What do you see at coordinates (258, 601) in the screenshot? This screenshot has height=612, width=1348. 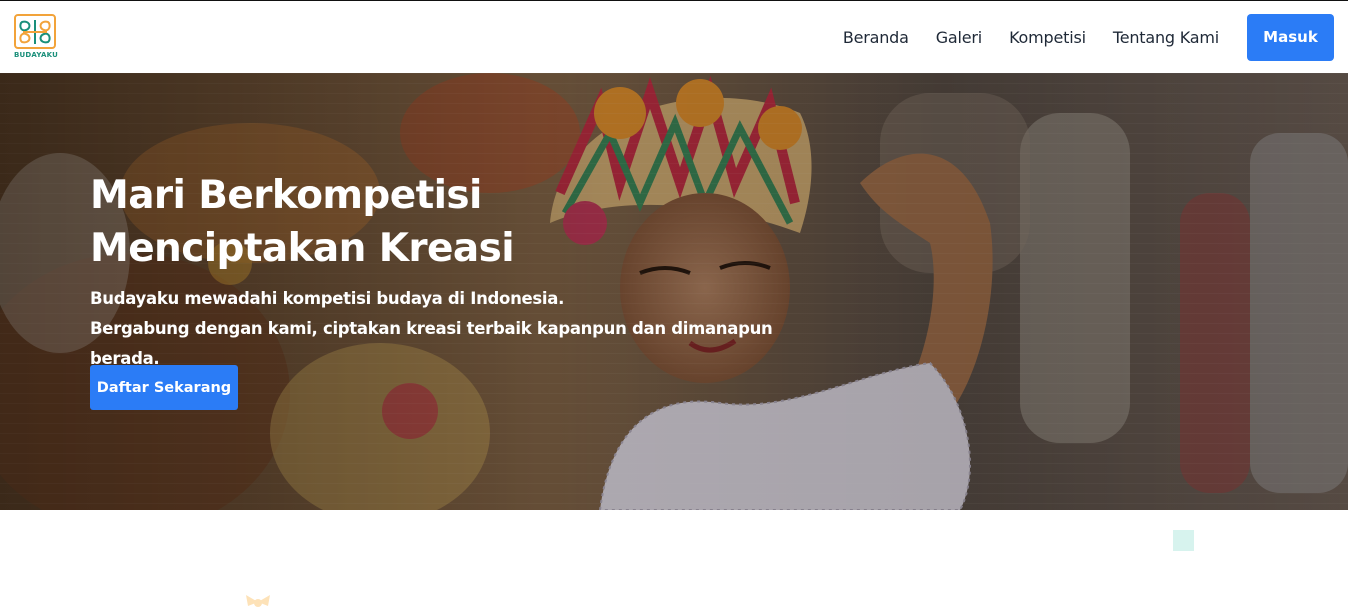 I see `decorative-bow-icon` at bounding box center [258, 601].